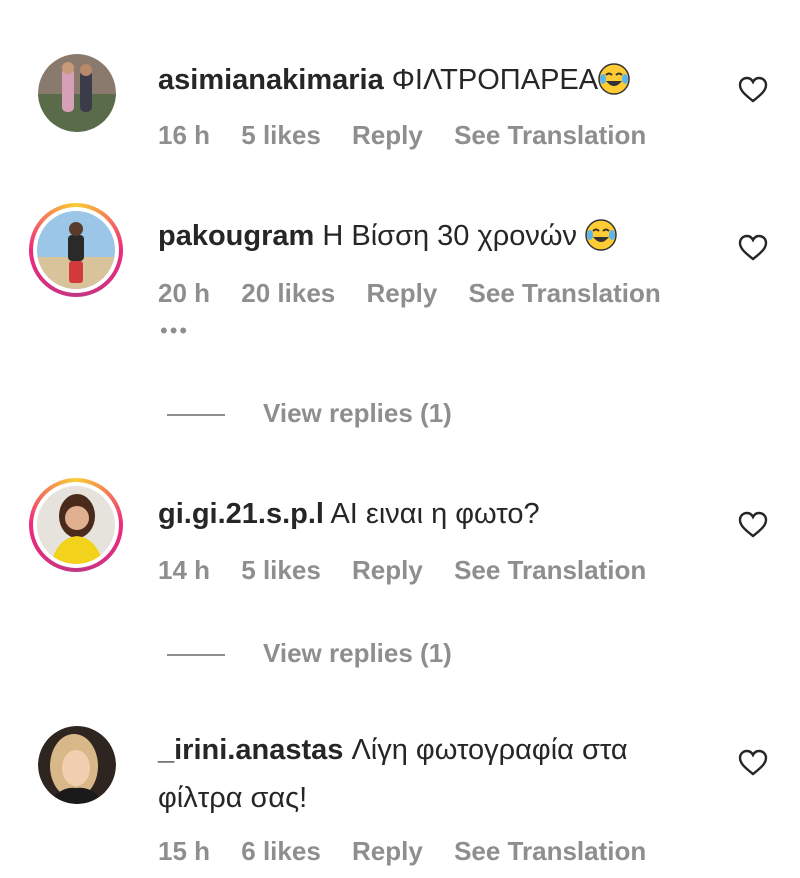 This screenshot has width=800, height=878. Describe the element at coordinates (495, 80) in the screenshot. I see `comment-body: ΦΙΛΤΡΟΠΑΡΕΑ` at that location.